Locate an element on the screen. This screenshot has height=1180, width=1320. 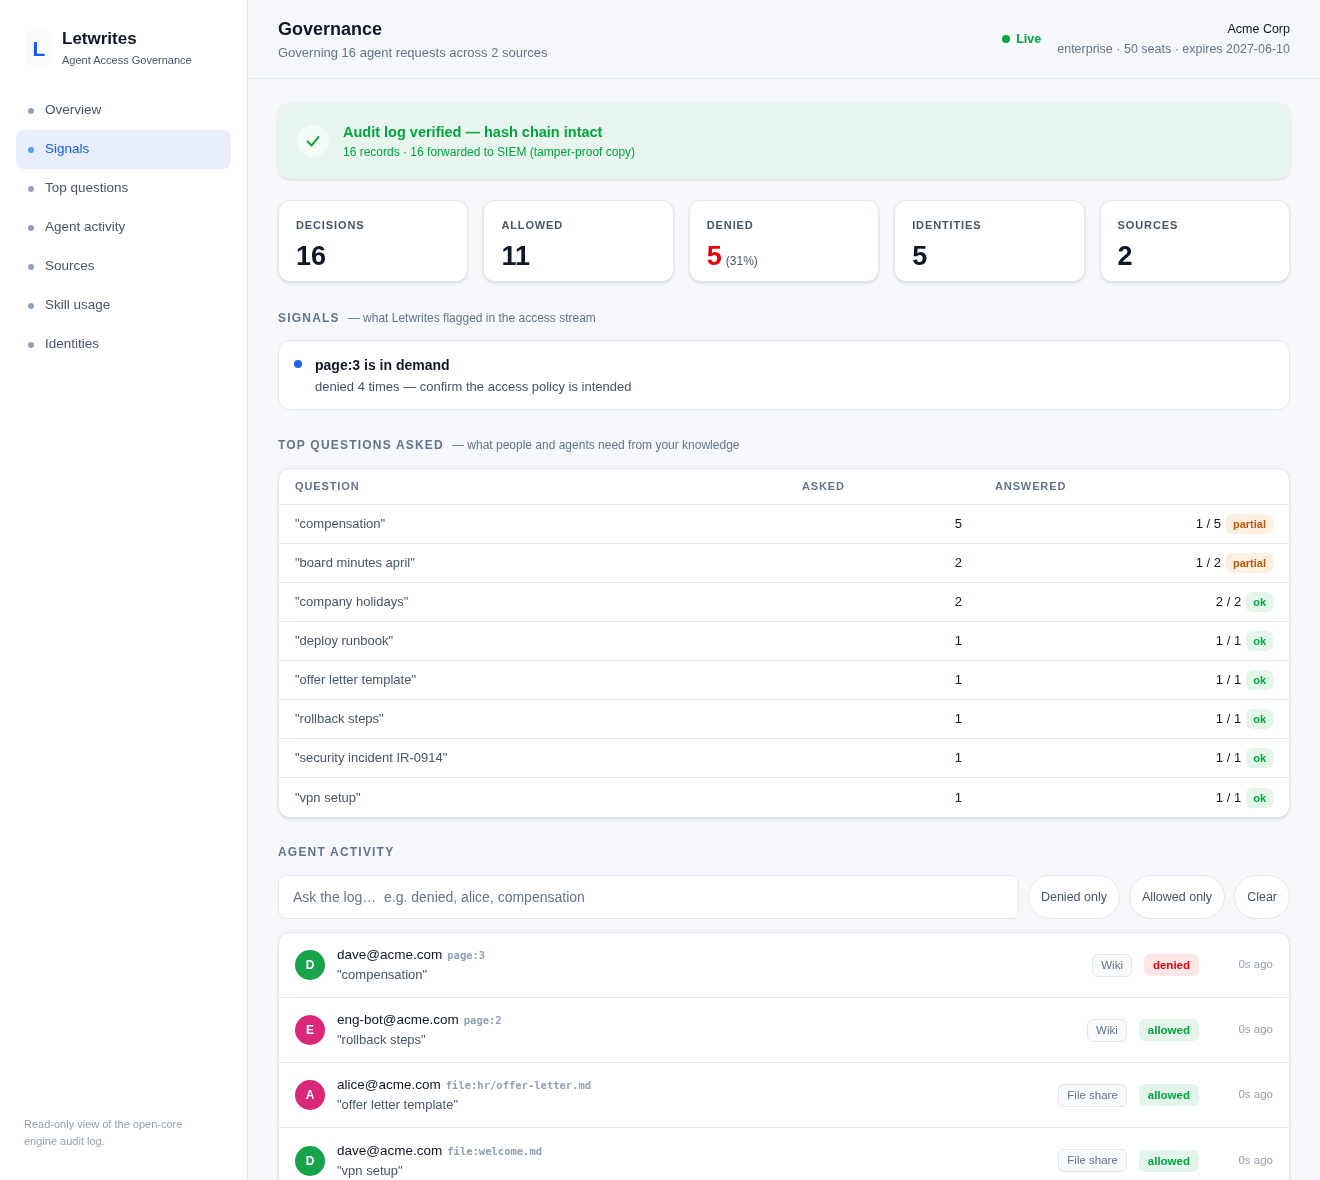
logo-mark: L is located at coordinates (39, 48).